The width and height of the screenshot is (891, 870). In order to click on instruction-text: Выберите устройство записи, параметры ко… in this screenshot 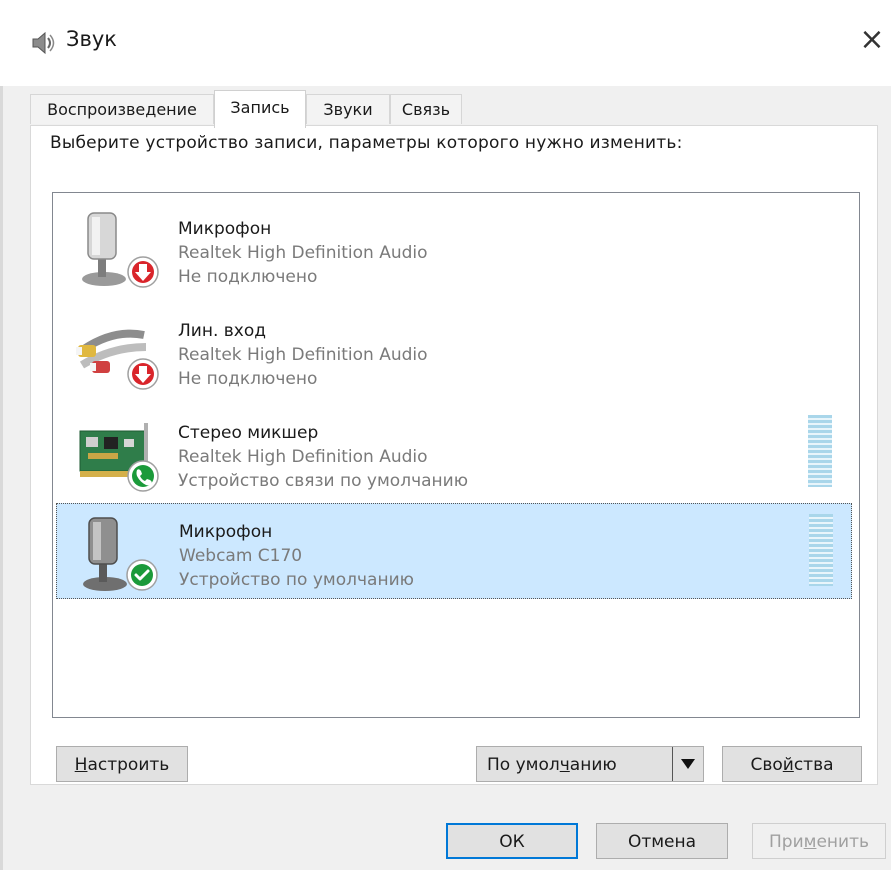, I will do `click(366, 143)`.